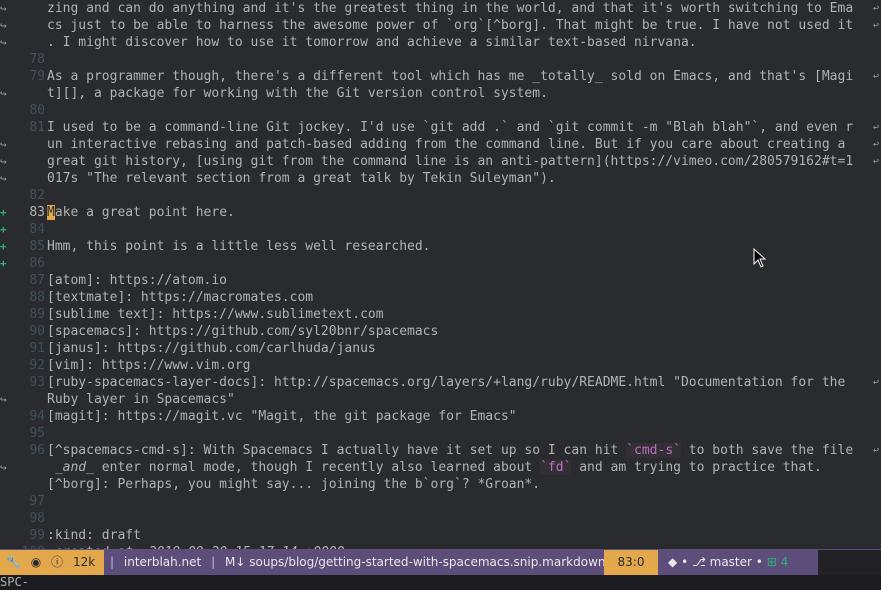  I want to click on text-span: and am trying to practice that., so click(696, 467).